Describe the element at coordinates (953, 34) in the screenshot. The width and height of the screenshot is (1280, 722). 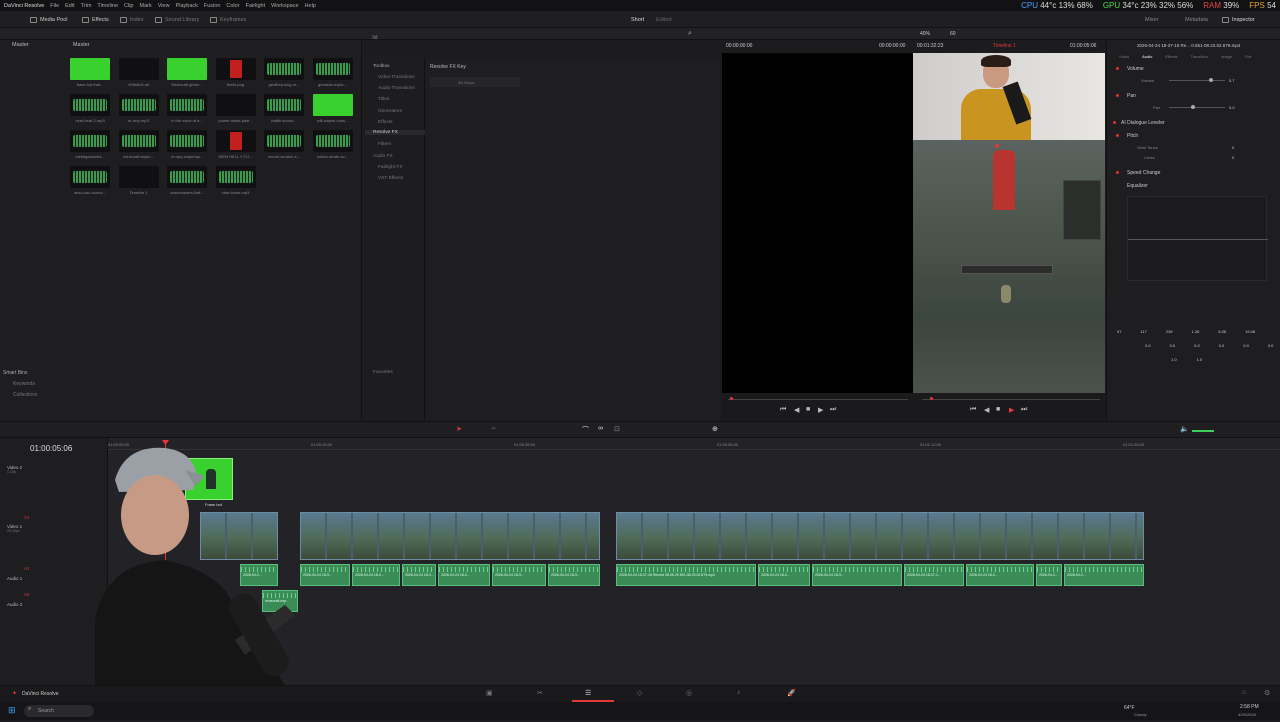
I see `frame-rate: 60` at that location.